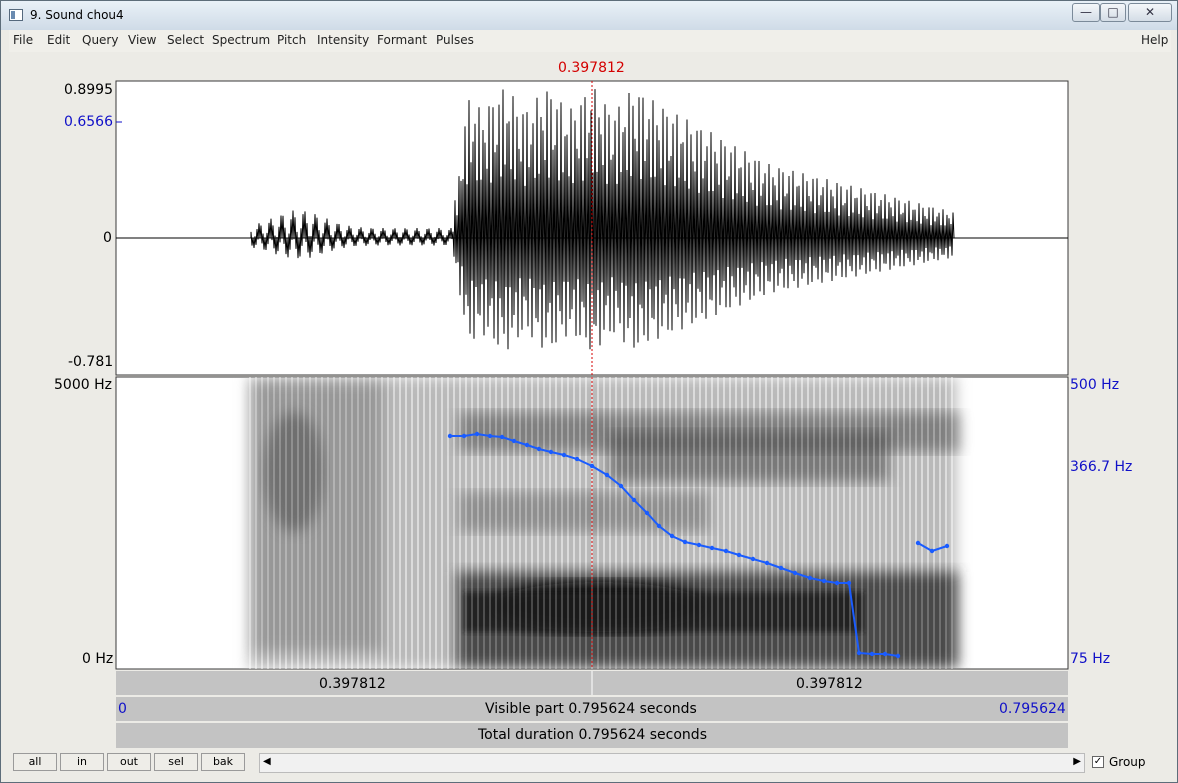 This screenshot has width=1178, height=783. Describe the element at coordinates (82, 762) in the screenshot. I see `zoom-in-button: in` at that location.